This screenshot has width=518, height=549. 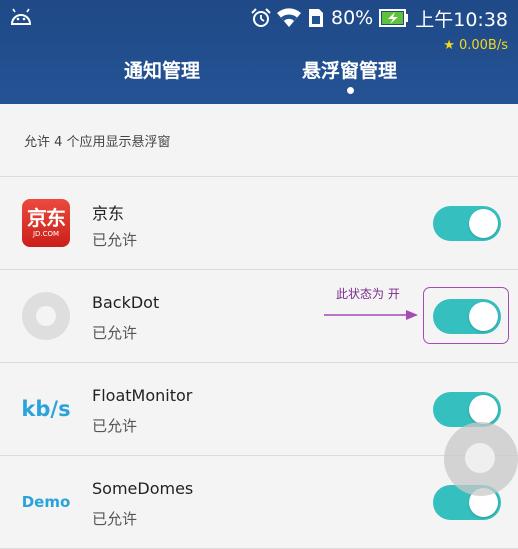 What do you see at coordinates (371, 315) in the screenshot?
I see `annotation-arrow-icon` at bounding box center [371, 315].